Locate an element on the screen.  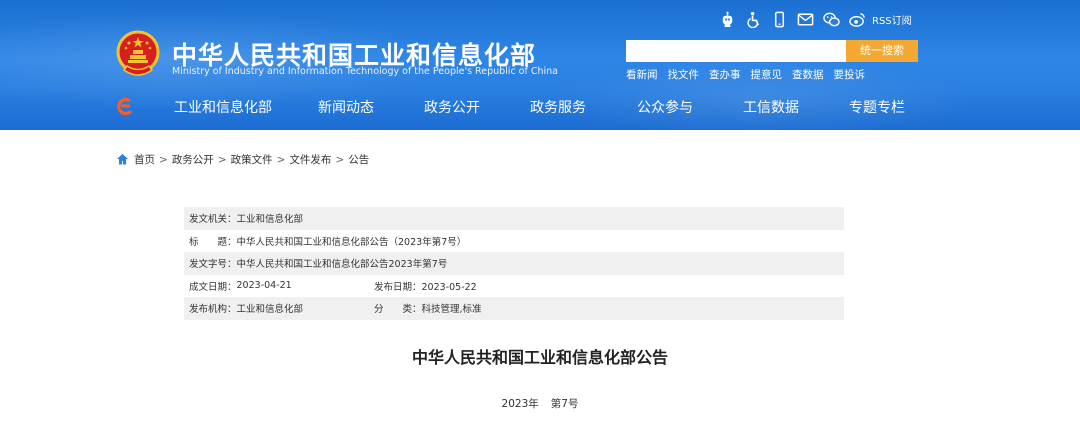
written-date-label: 成文日期： is located at coordinates (213, 287).